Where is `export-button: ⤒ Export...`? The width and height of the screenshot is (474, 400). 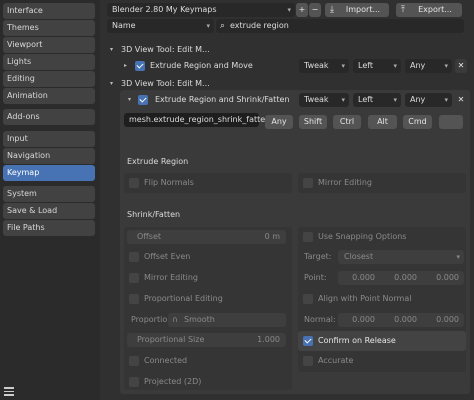
export-button: ⤒ Export... is located at coordinates (429, 10).